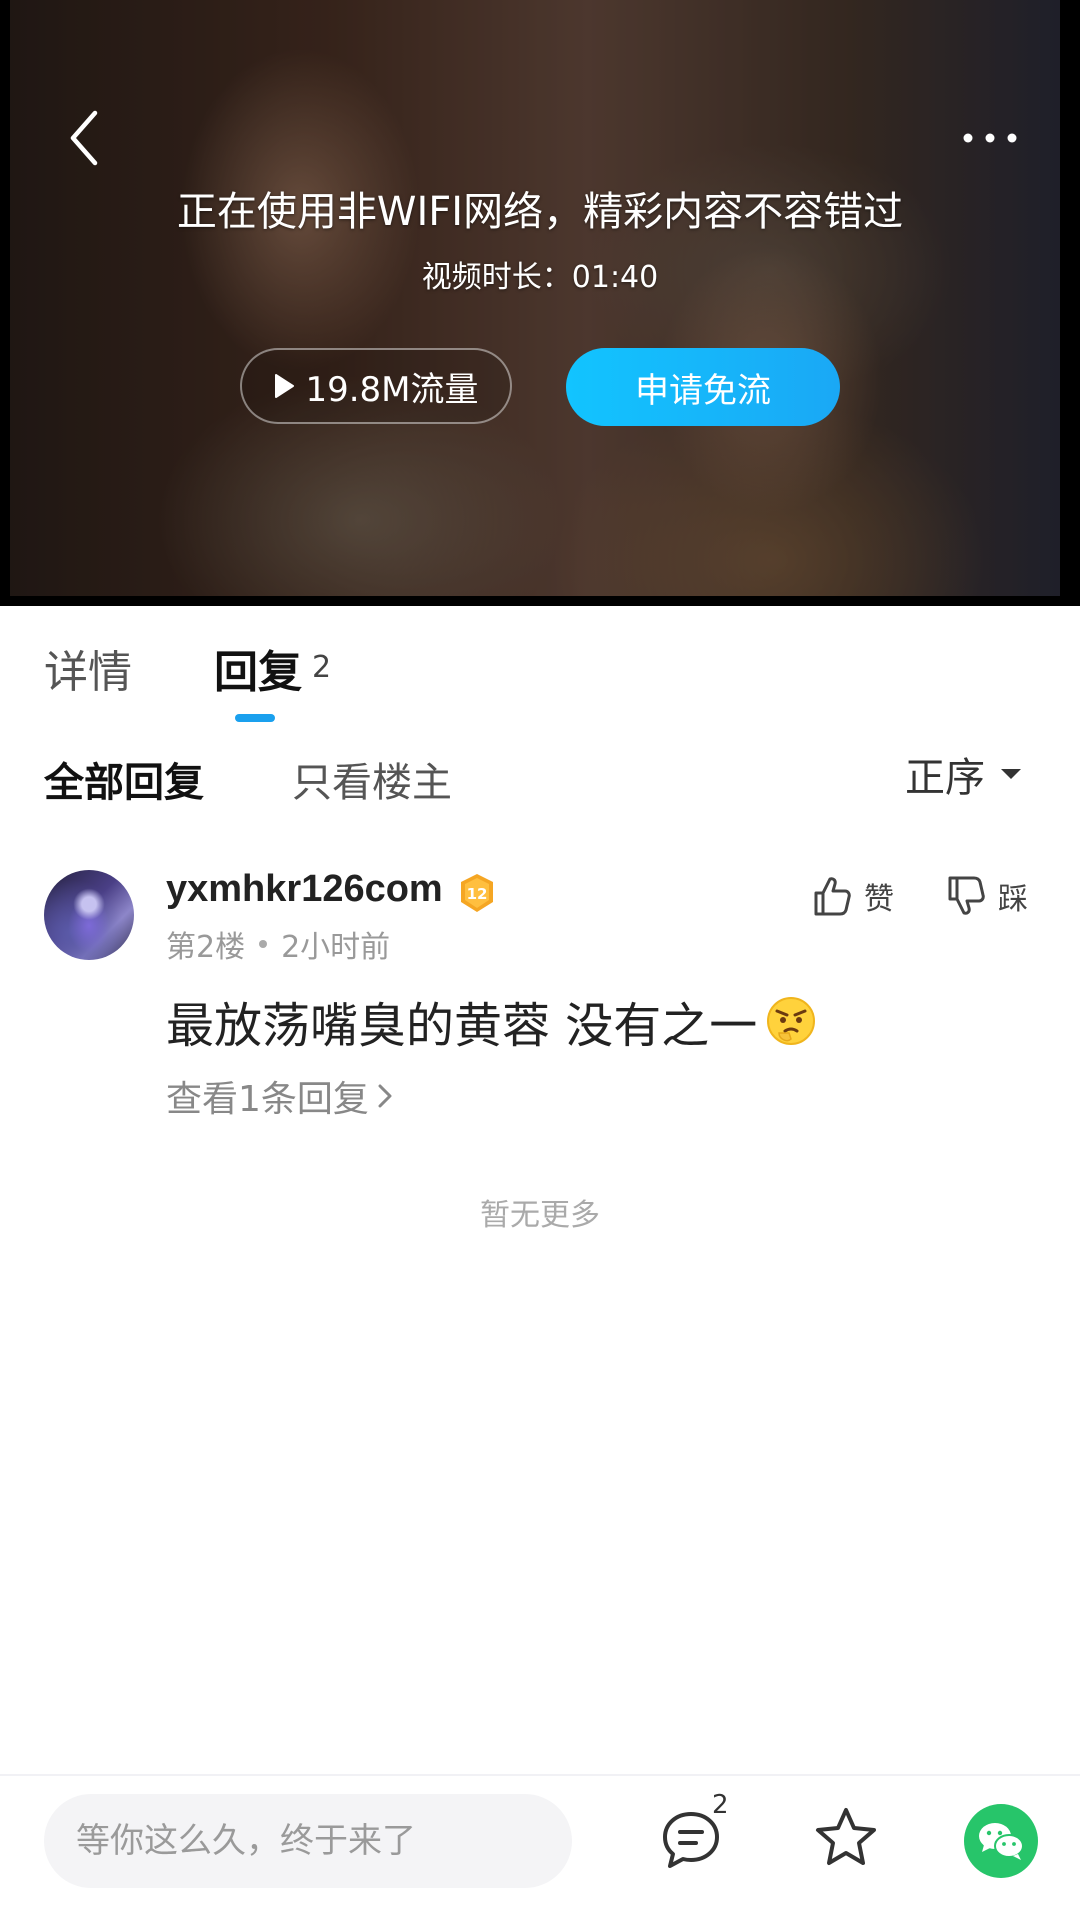 Image resolution: width=1080 pixels, height=1922 pixels. Describe the element at coordinates (462, 1026) in the screenshot. I see `comment-text: 最放荡嘴臭的黄蓉 没有之一` at that location.